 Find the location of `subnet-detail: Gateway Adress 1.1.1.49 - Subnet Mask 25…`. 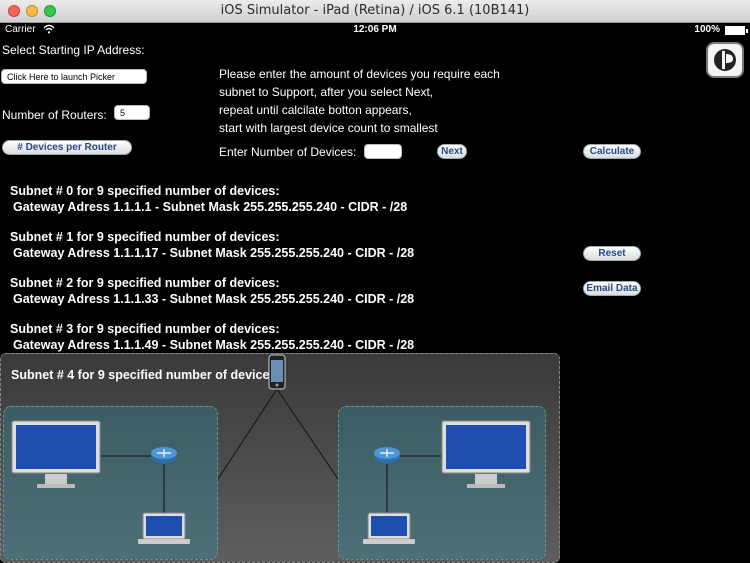

subnet-detail: Gateway Adress 1.1.1.49 - Subnet Mask 25… is located at coordinates (214, 345).